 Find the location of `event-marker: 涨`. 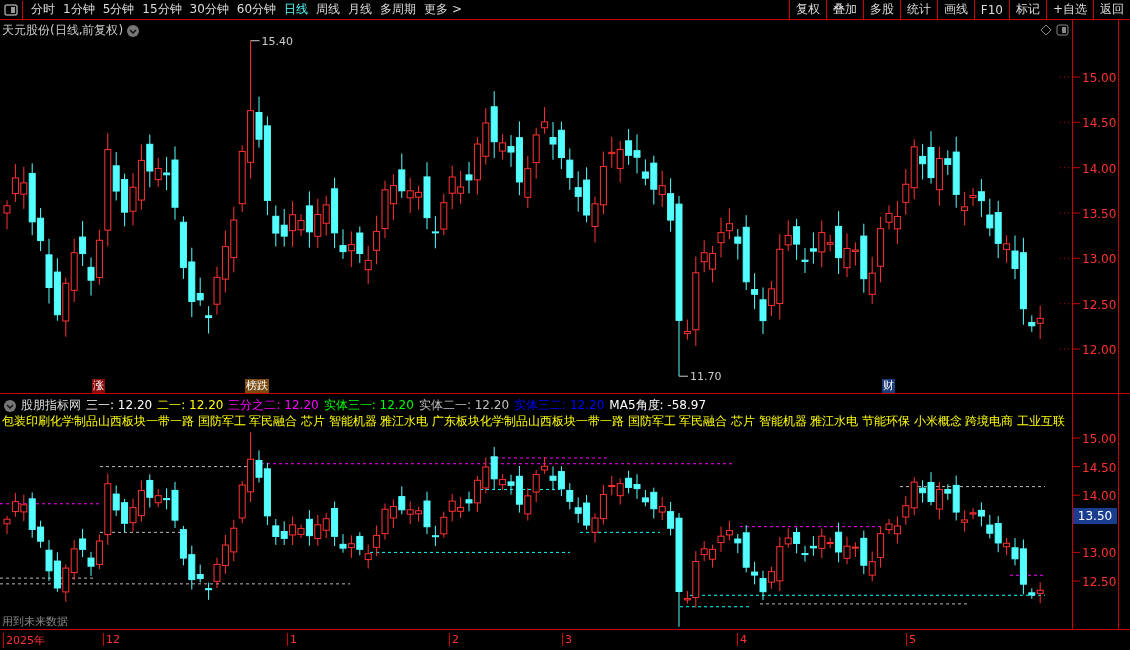

event-marker: 涨 is located at coordinates (98, 386).